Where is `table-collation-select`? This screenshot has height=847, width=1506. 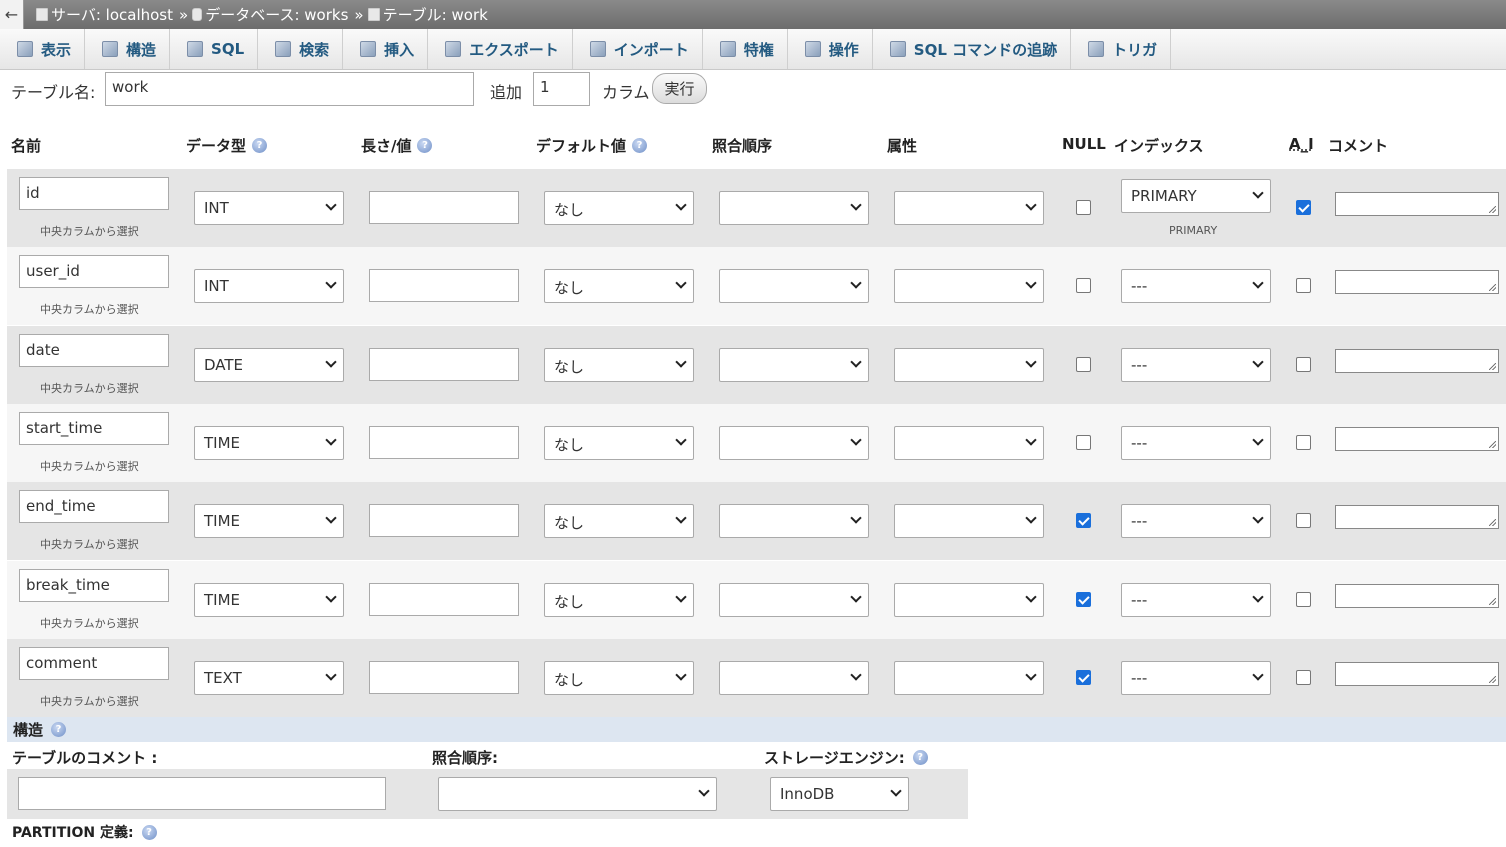 table-collation-select is located at coordinates (577, 794).